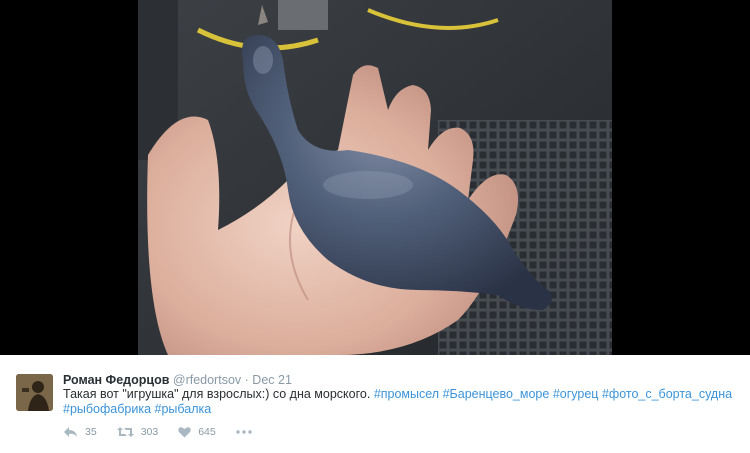 Image resolution: width=750 pixels, height=453 pixels. What do you see at coordinates (91, 432) in the screenshot?
I see `reply-count: 35` at bounding box center [91, 432].